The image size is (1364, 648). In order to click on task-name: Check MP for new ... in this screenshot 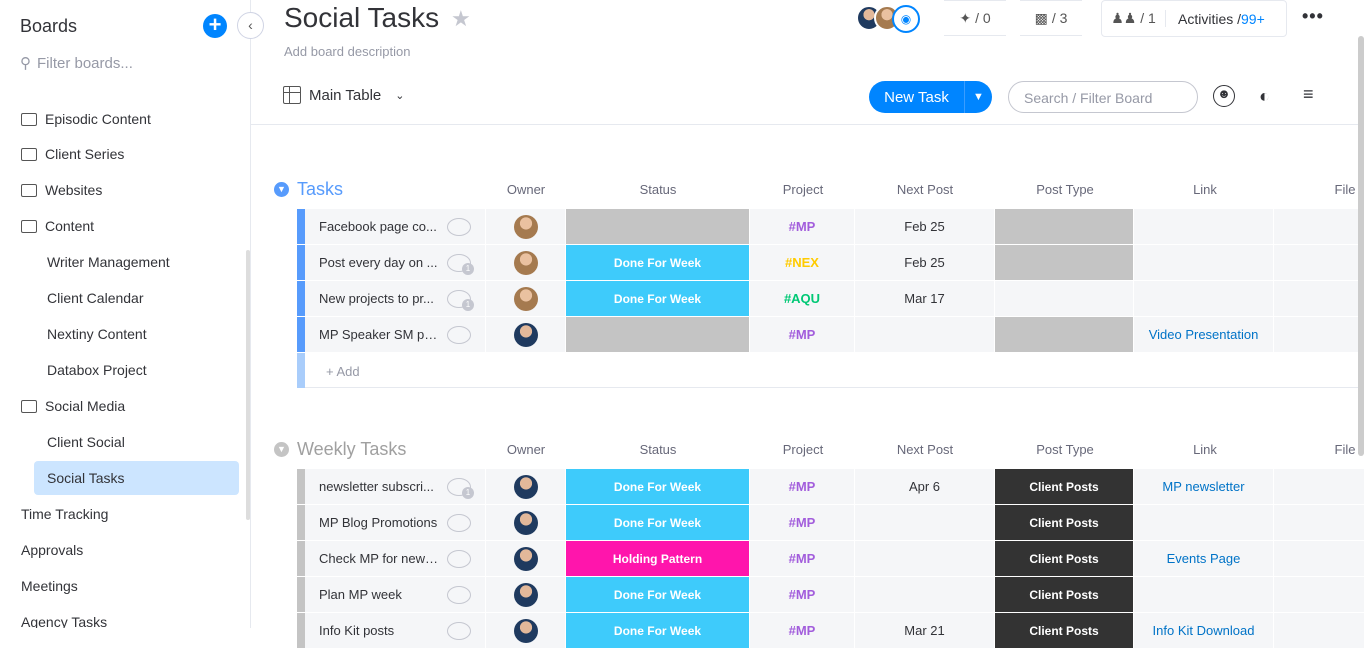, I will do `click(379, 558)`.